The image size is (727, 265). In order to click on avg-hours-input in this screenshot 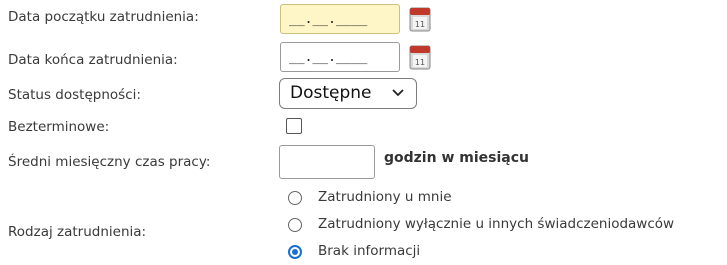, I will do `click(327, 162)`.